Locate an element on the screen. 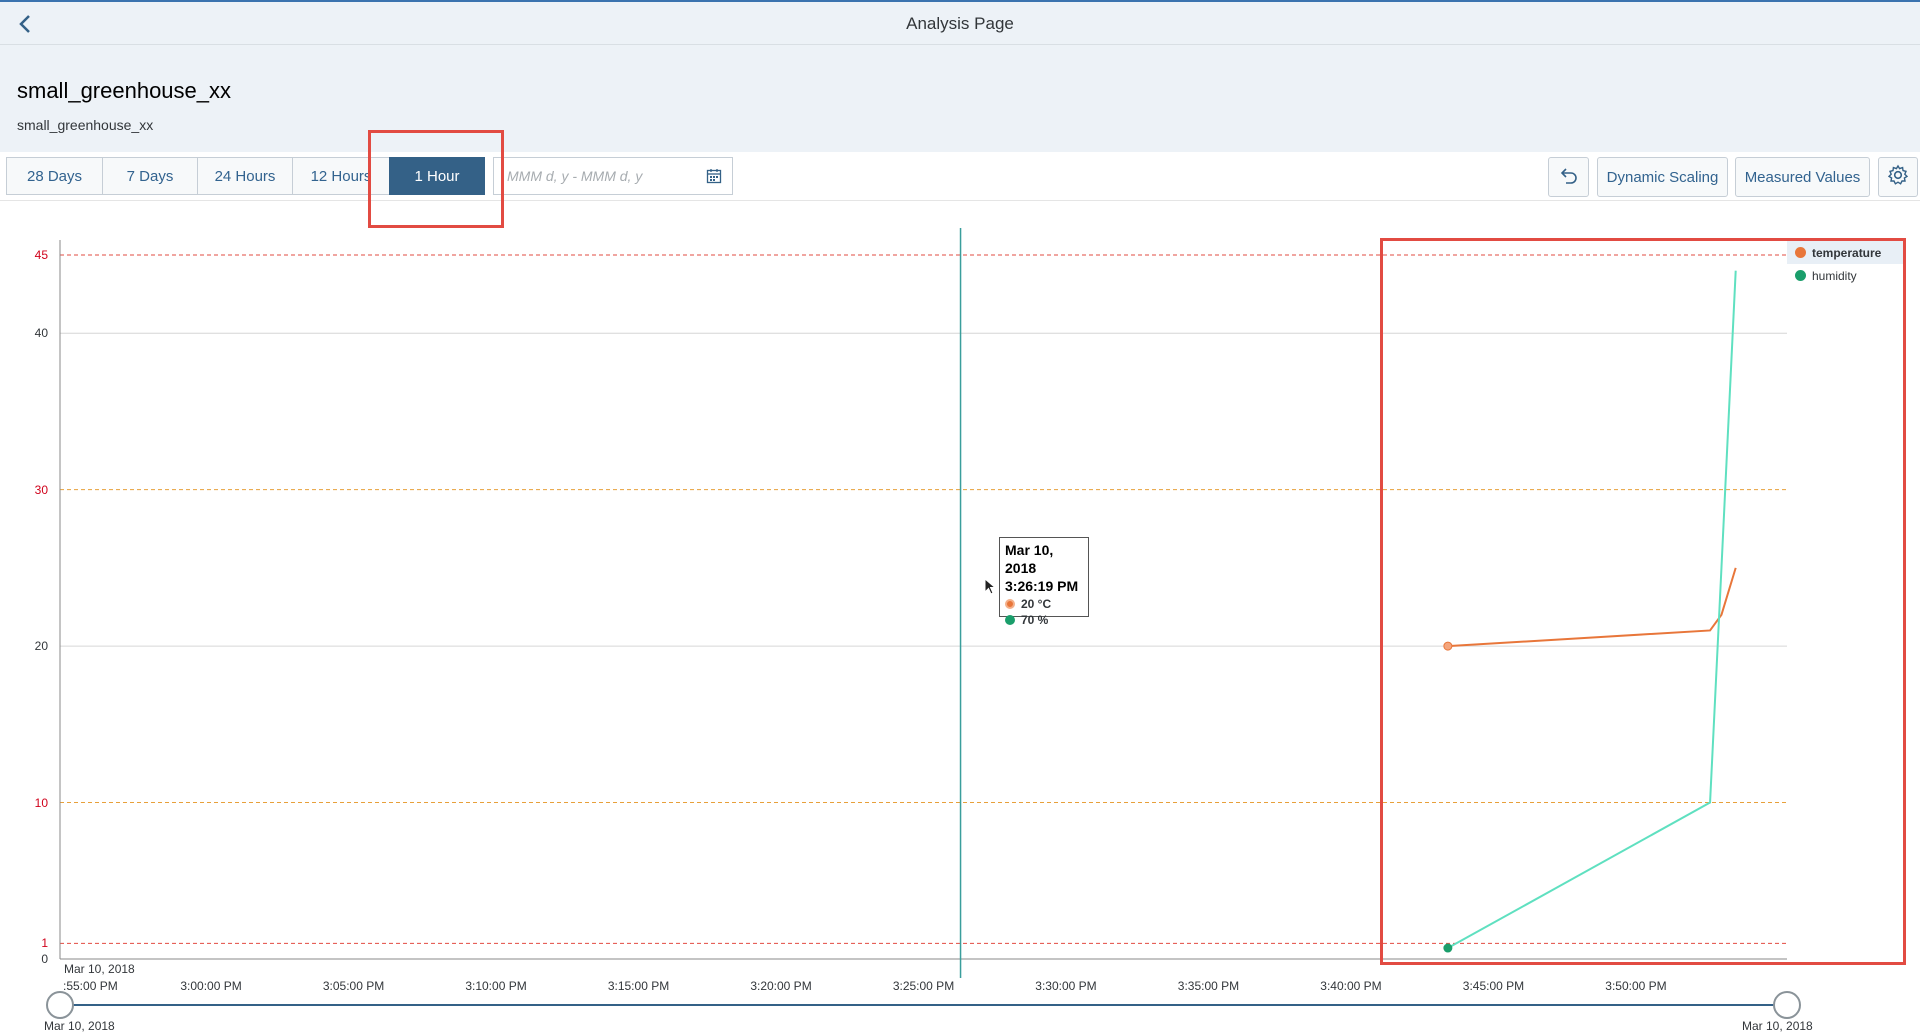 This screenshot has width=1920, height=1035. legend-item-humidity: humidity is located at coordinates (1845, 275).